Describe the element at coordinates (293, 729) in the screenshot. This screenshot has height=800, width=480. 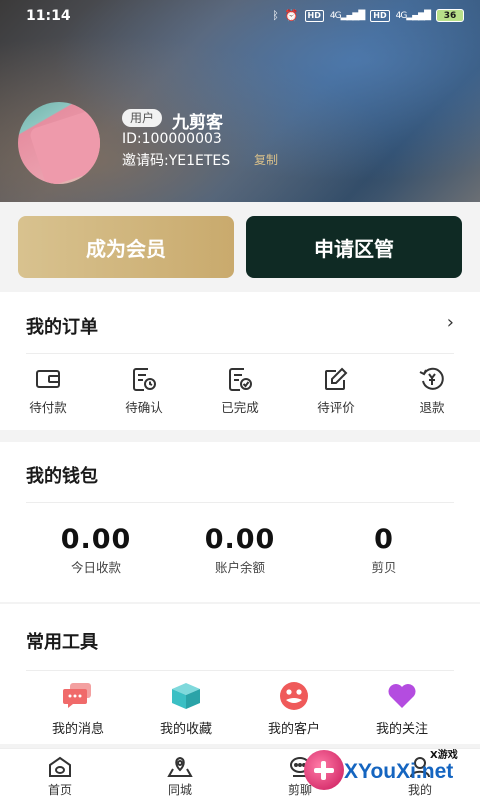
I see `tool-label: 我的客户` at that location.